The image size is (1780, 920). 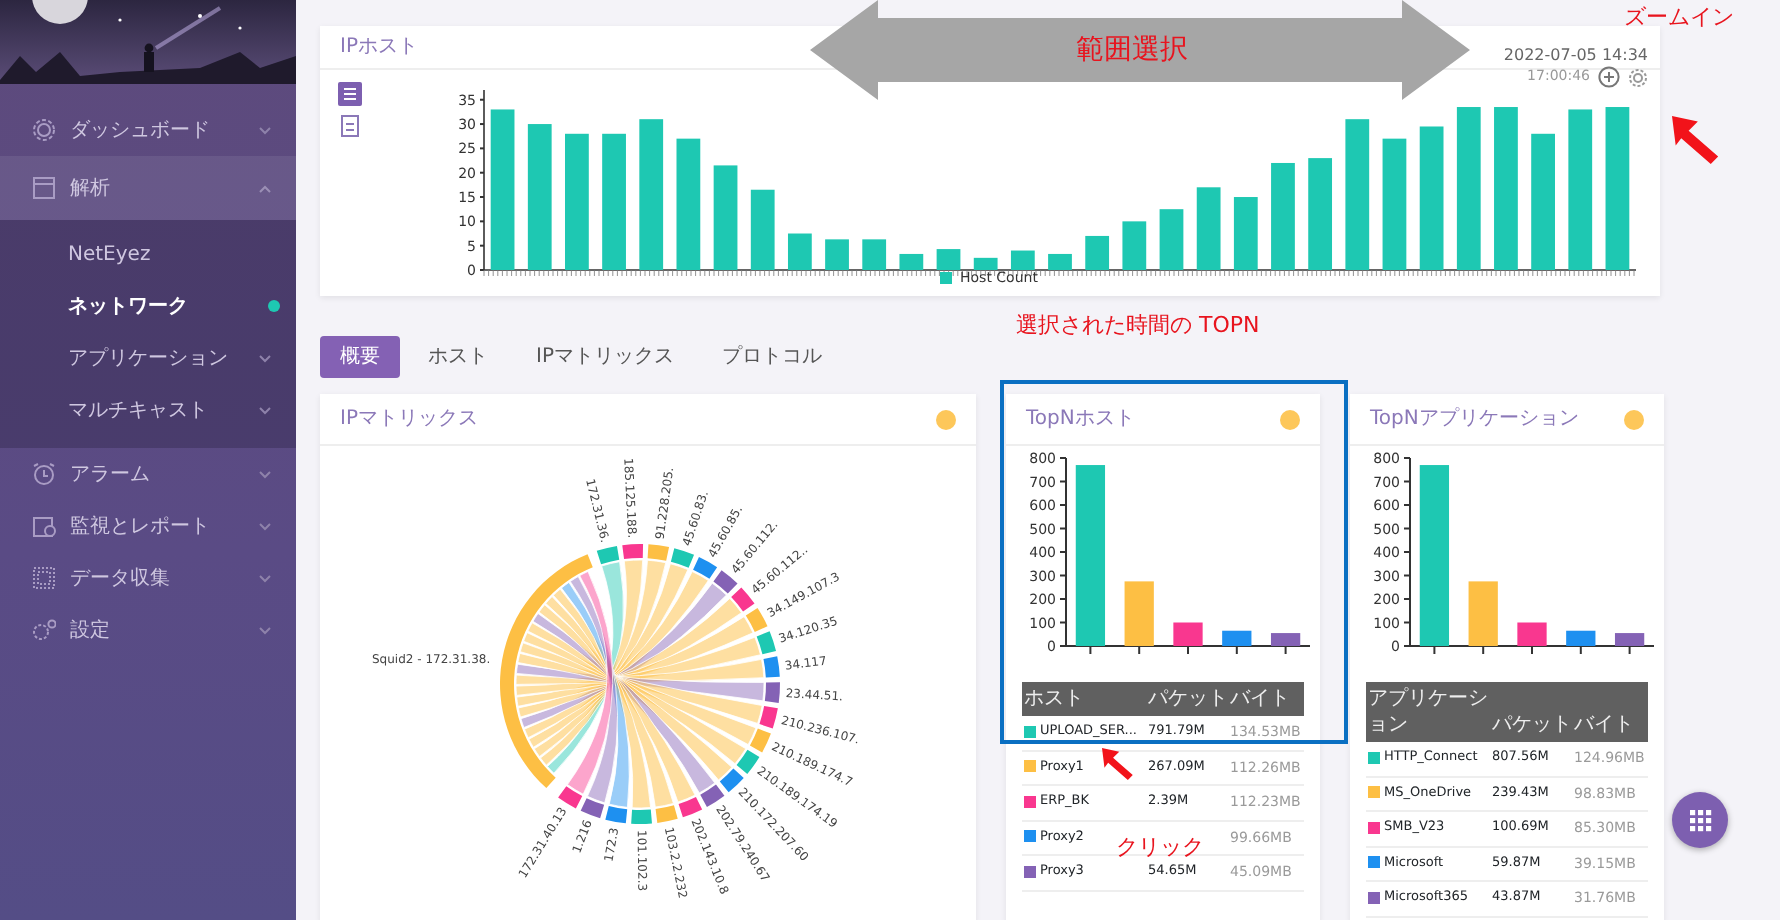 What do you see at coordinates (946, 278) in the screenshot?
I see `legend-swatch` at bounding box center [946, 278].